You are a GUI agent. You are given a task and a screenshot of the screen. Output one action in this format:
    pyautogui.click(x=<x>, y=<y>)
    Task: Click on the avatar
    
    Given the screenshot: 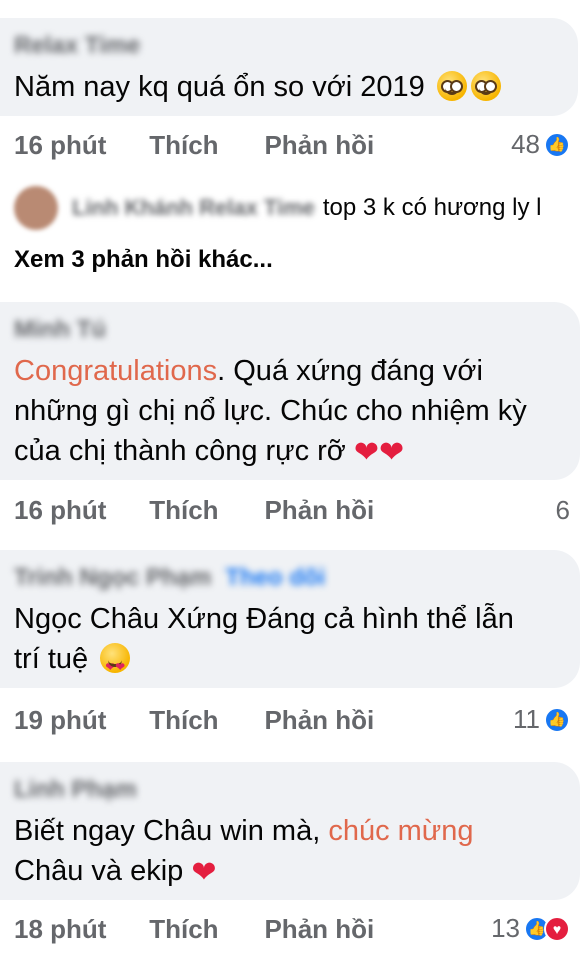 What is the action you would take?
    pyautogui.click(x=36, y=208)
    